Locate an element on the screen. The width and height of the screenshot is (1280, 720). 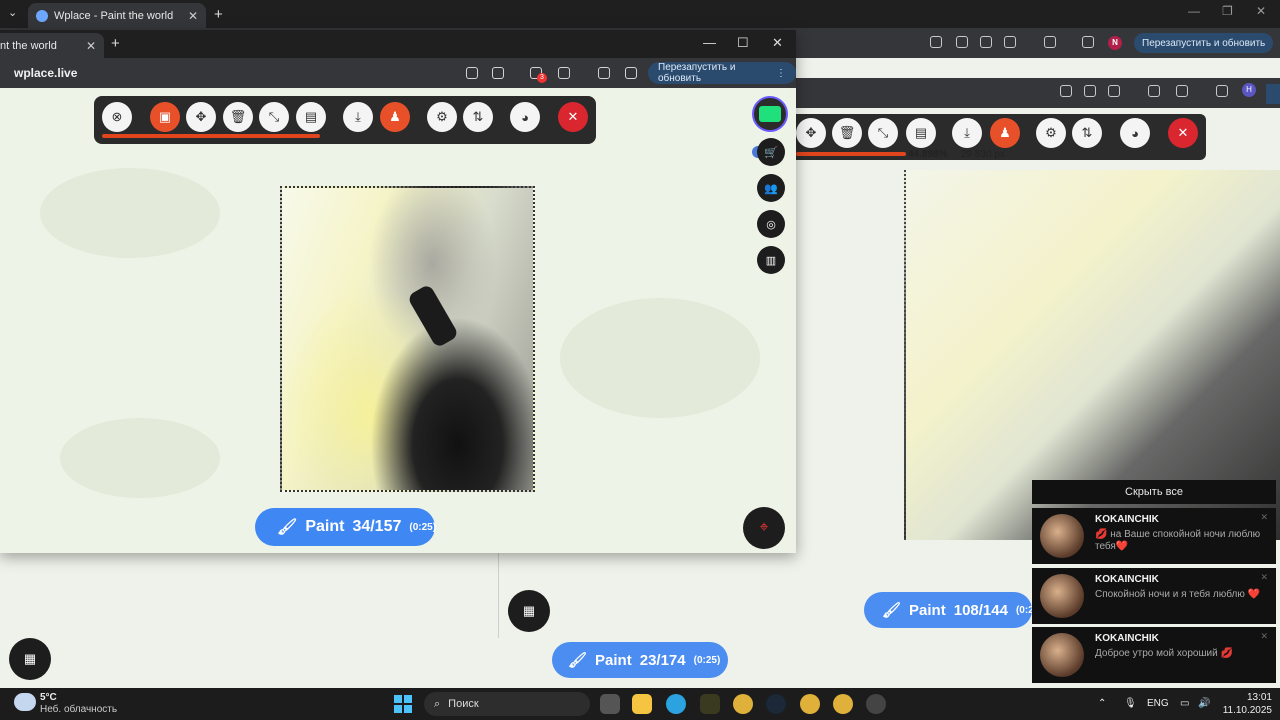
obs-icon is located at coordinates (876, 704).